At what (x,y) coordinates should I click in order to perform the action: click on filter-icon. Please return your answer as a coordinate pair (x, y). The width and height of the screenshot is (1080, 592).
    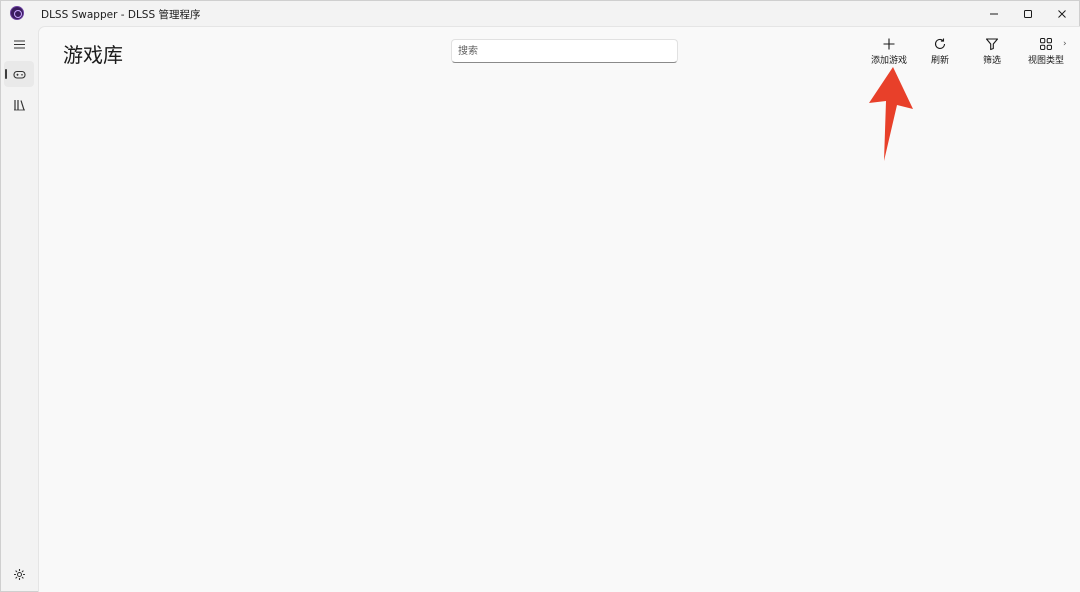
    Looking at the image, I should click on (992, 44).